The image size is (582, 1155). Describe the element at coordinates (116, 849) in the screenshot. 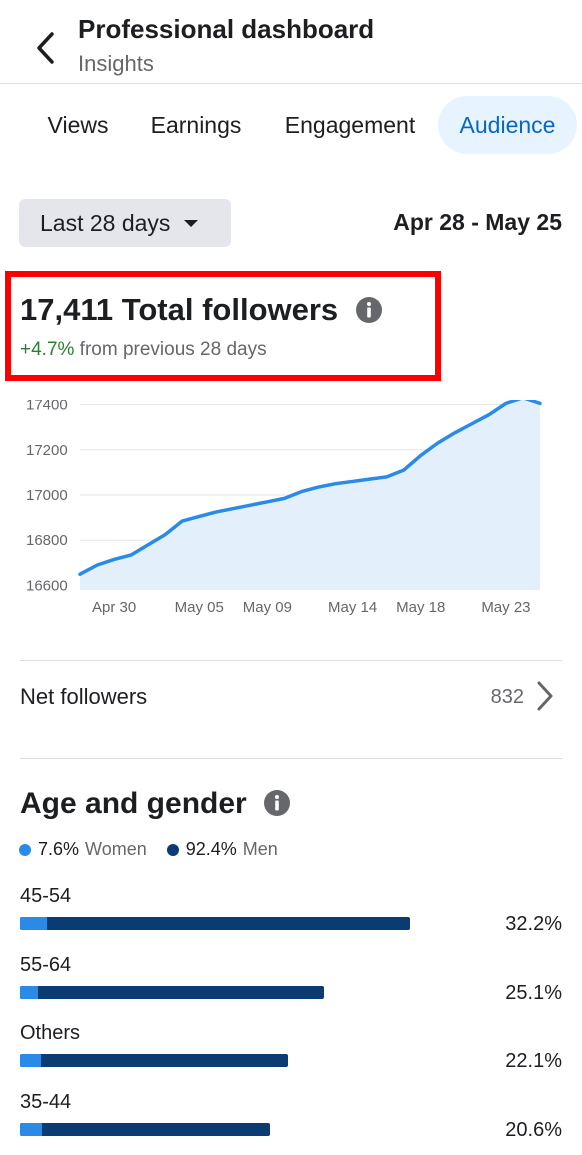

I see `women-label: Women` at that location.